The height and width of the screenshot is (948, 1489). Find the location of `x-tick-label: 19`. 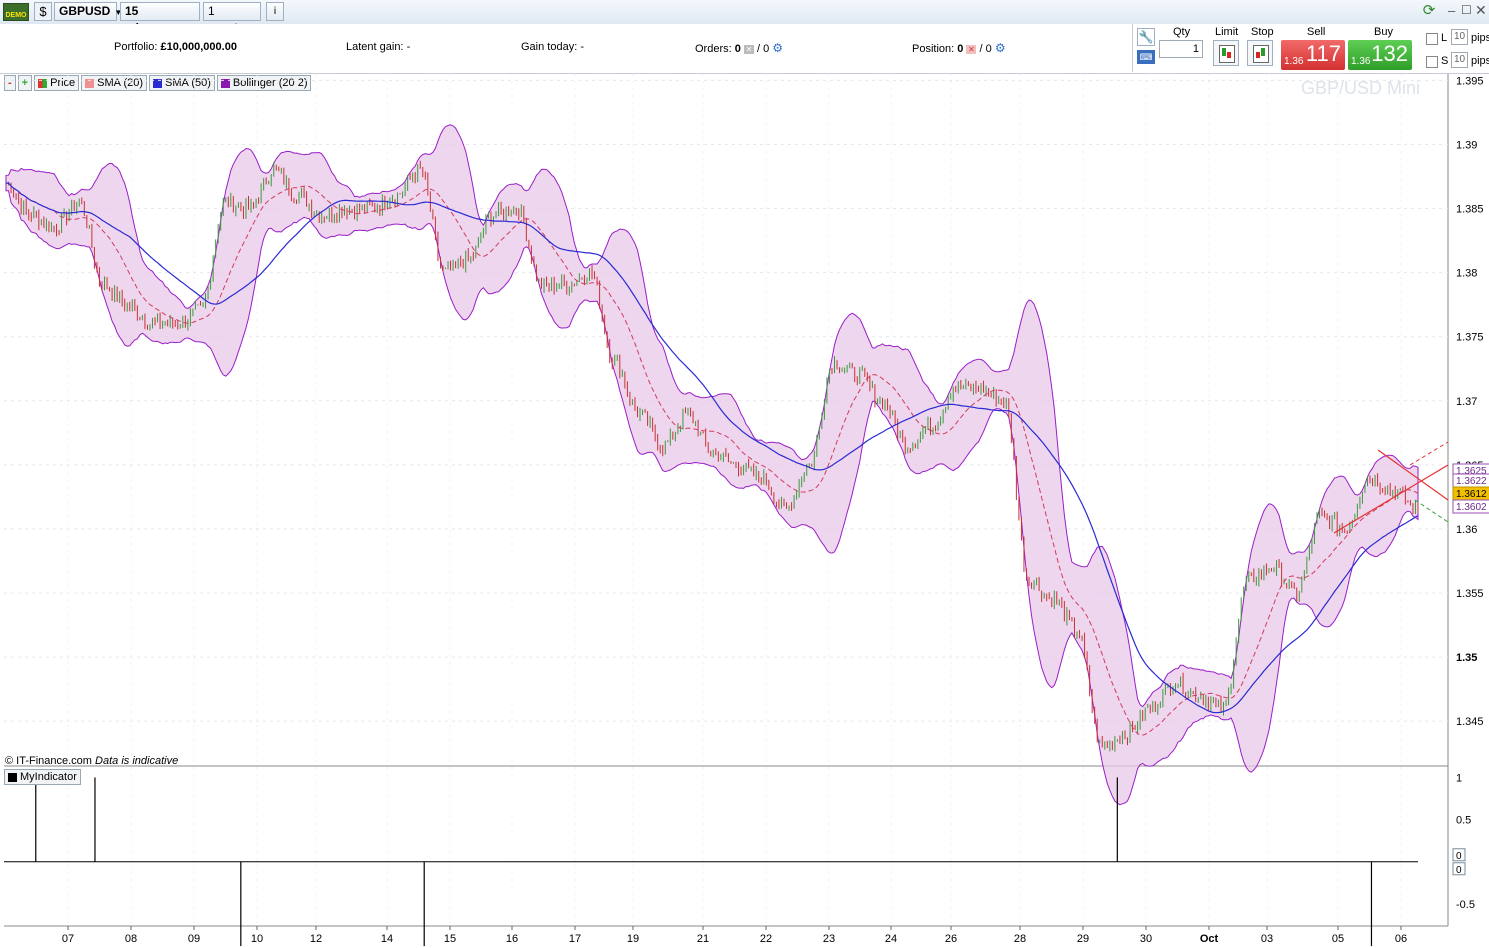

x-tick-label: 19 is located at coordinates (633, 939).